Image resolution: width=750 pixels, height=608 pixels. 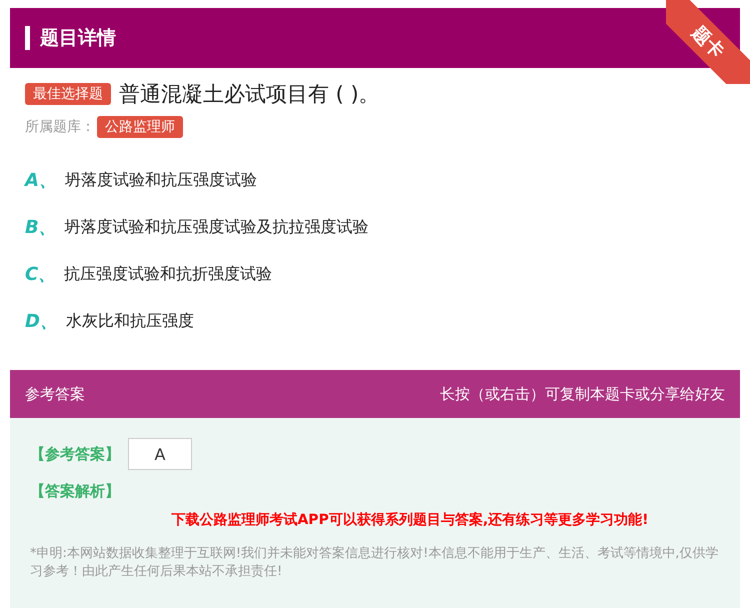 What do you see at coordinates (375, 563) in the screenshot?
I see `disclaimer-text: *申明:本网站数据收集整理于互联网!我们并未能对答案信息进行核对!本信息不能用于生产、生活、考试等情境中,仅供学习参考！由此产生任何后果本站不承担责任!` at bounding box center [375, 563].